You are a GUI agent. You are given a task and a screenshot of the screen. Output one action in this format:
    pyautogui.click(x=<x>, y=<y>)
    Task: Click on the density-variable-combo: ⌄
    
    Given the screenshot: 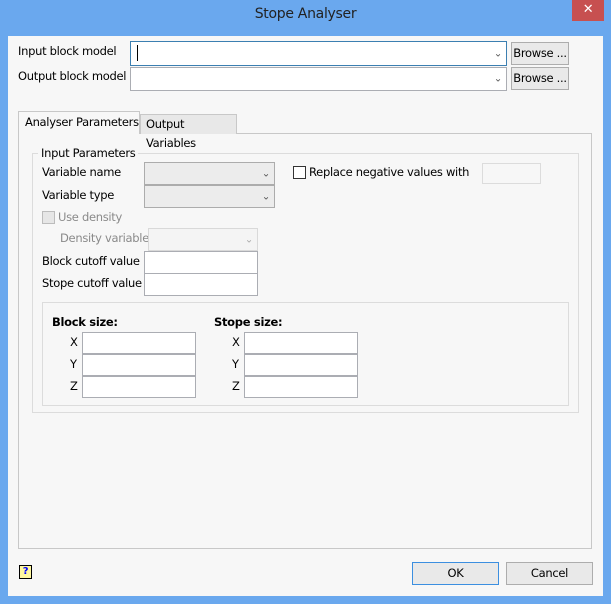 What is the action you would take?
    pyautogui.click(x=203, y=239)
    